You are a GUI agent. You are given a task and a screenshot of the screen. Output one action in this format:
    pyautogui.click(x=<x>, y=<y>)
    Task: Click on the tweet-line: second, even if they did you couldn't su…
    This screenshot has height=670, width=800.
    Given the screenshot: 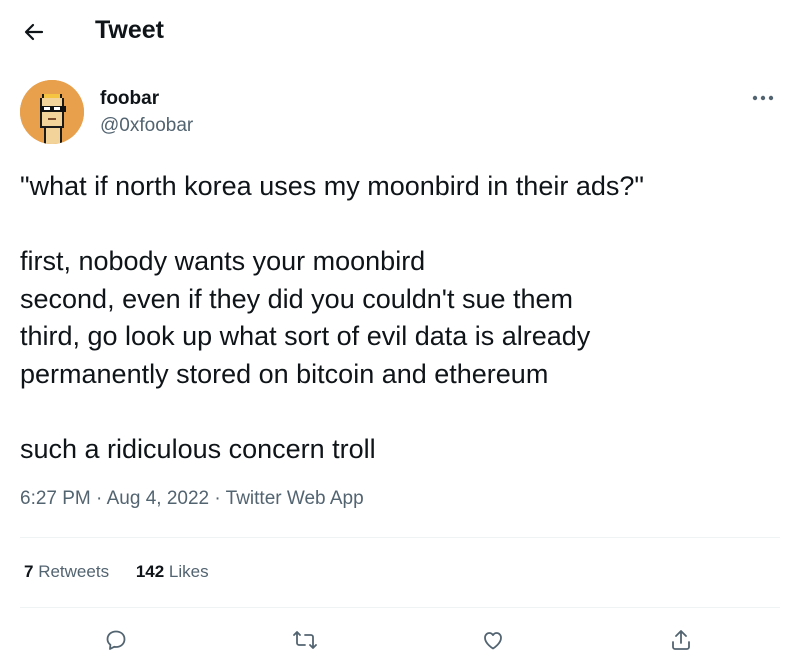 What is the action you would take?
    pyautogui.click(x=296, y=298)
    